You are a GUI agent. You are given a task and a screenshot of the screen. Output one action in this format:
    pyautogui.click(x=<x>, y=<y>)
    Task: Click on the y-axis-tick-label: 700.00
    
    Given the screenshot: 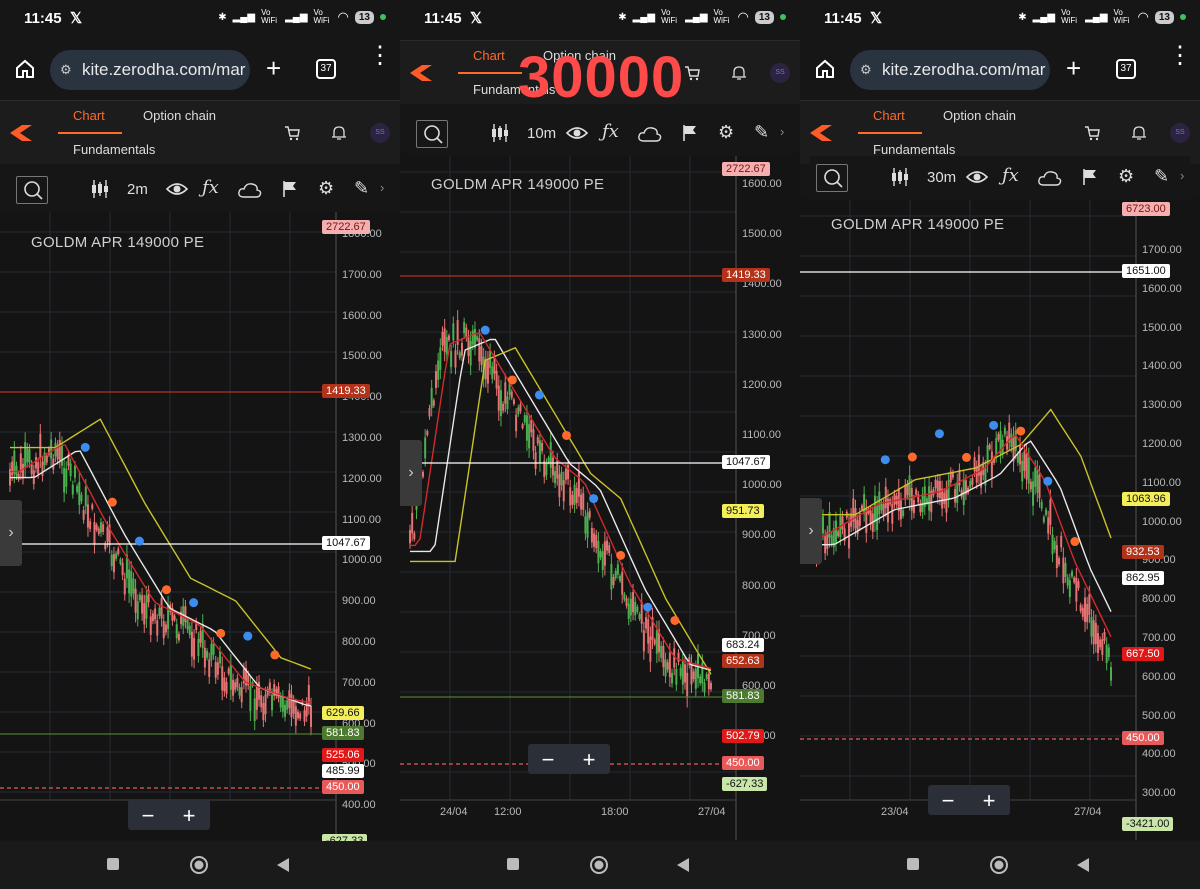 What is the action you would take?
    pyautogui.click(x=359, y=682)
    